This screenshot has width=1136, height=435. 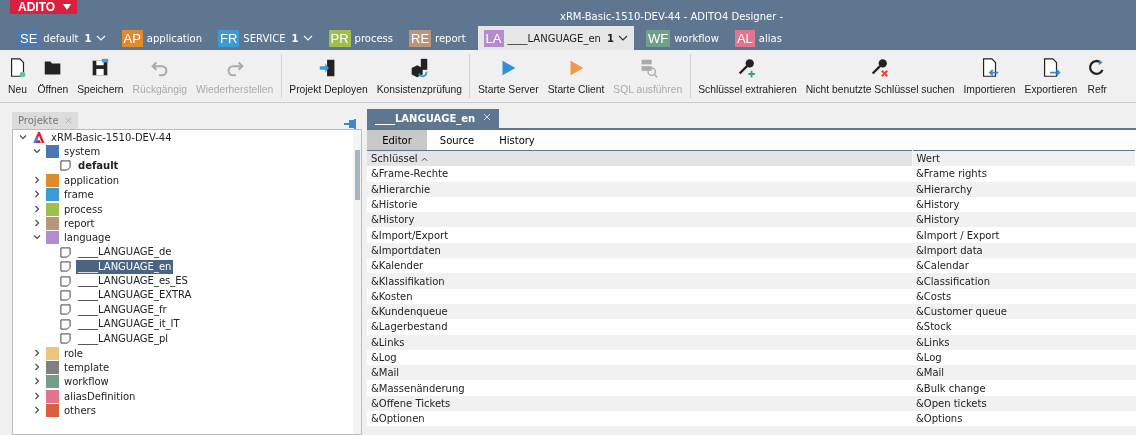 What do you see at coordinates (29, 38) in the screenshot?
I see `type-badge: SE` at bounding box center [29, 38].